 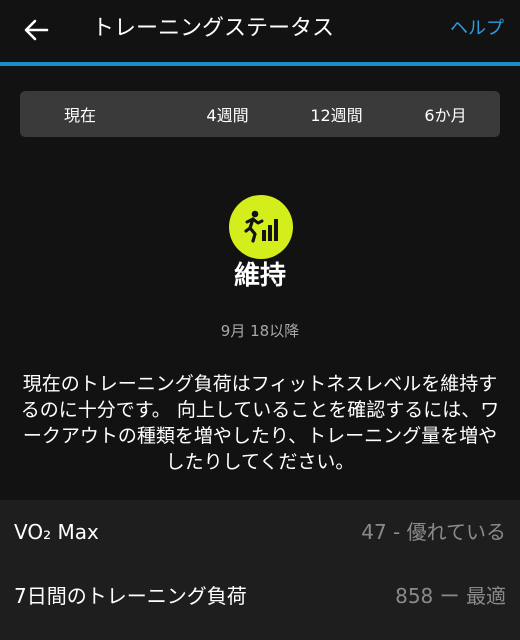 I want to click on page-title: トレーニングステータス, so click(x=213, y=28).